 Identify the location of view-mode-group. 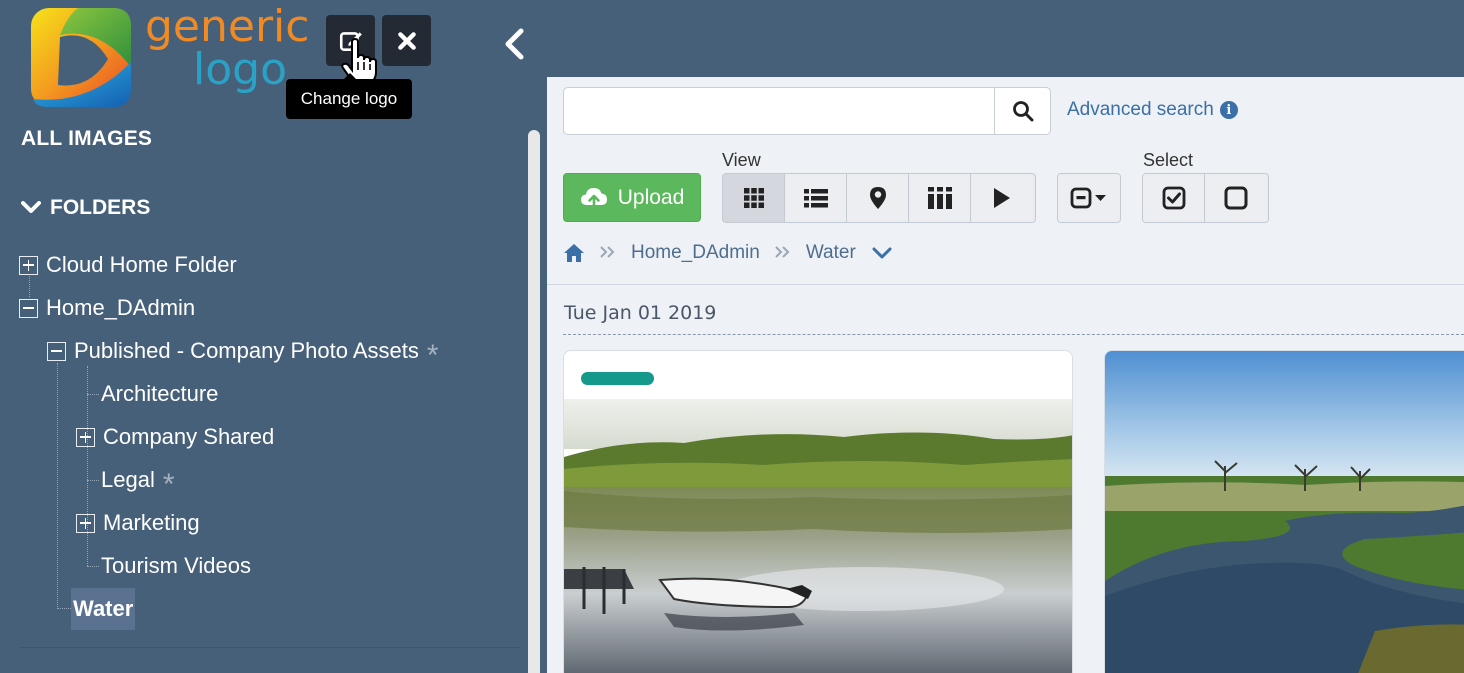
(879, 198).